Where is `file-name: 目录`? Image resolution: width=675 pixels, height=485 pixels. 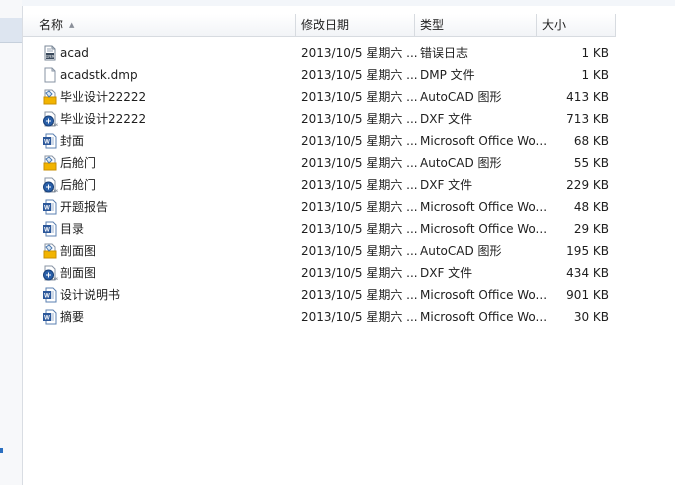
file-name: 目录 is located at coordinates (72, 229).